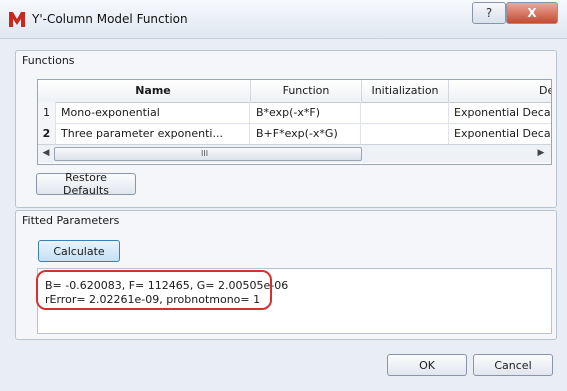 The image size is (567, 391). Describe the element at coordinates (86, 184) in the screenshot. I see `restore-defaults-button: Restore Defaults` at that location.